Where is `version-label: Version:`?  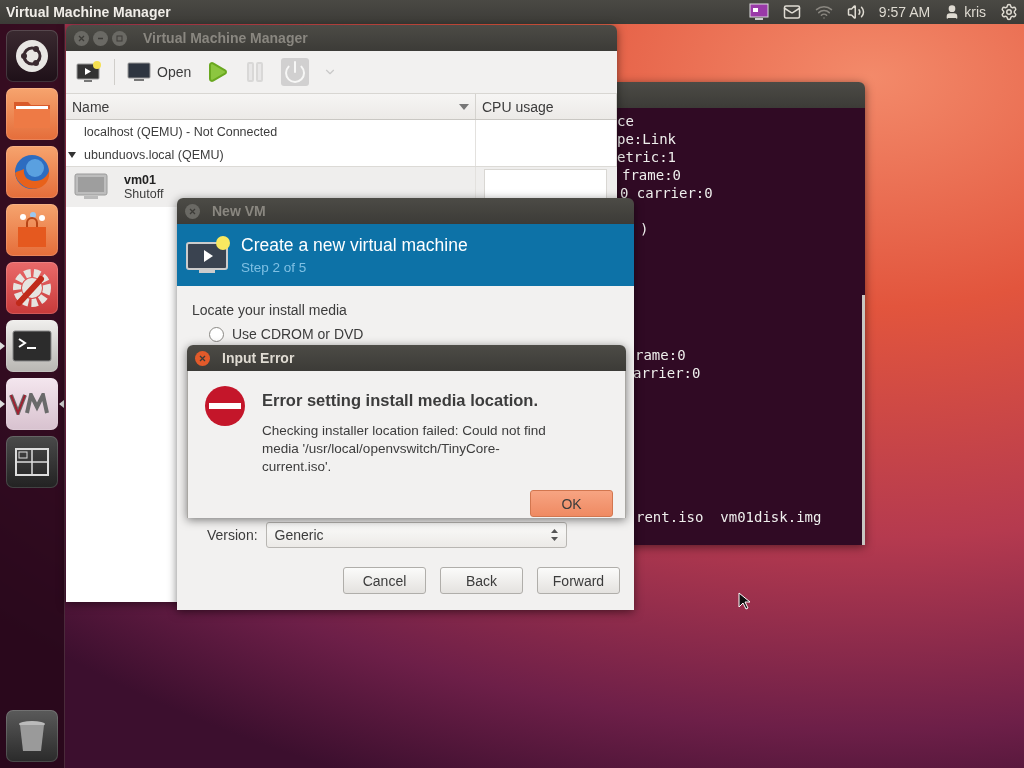
version-label: Version: is located at coordinates (232, 535).